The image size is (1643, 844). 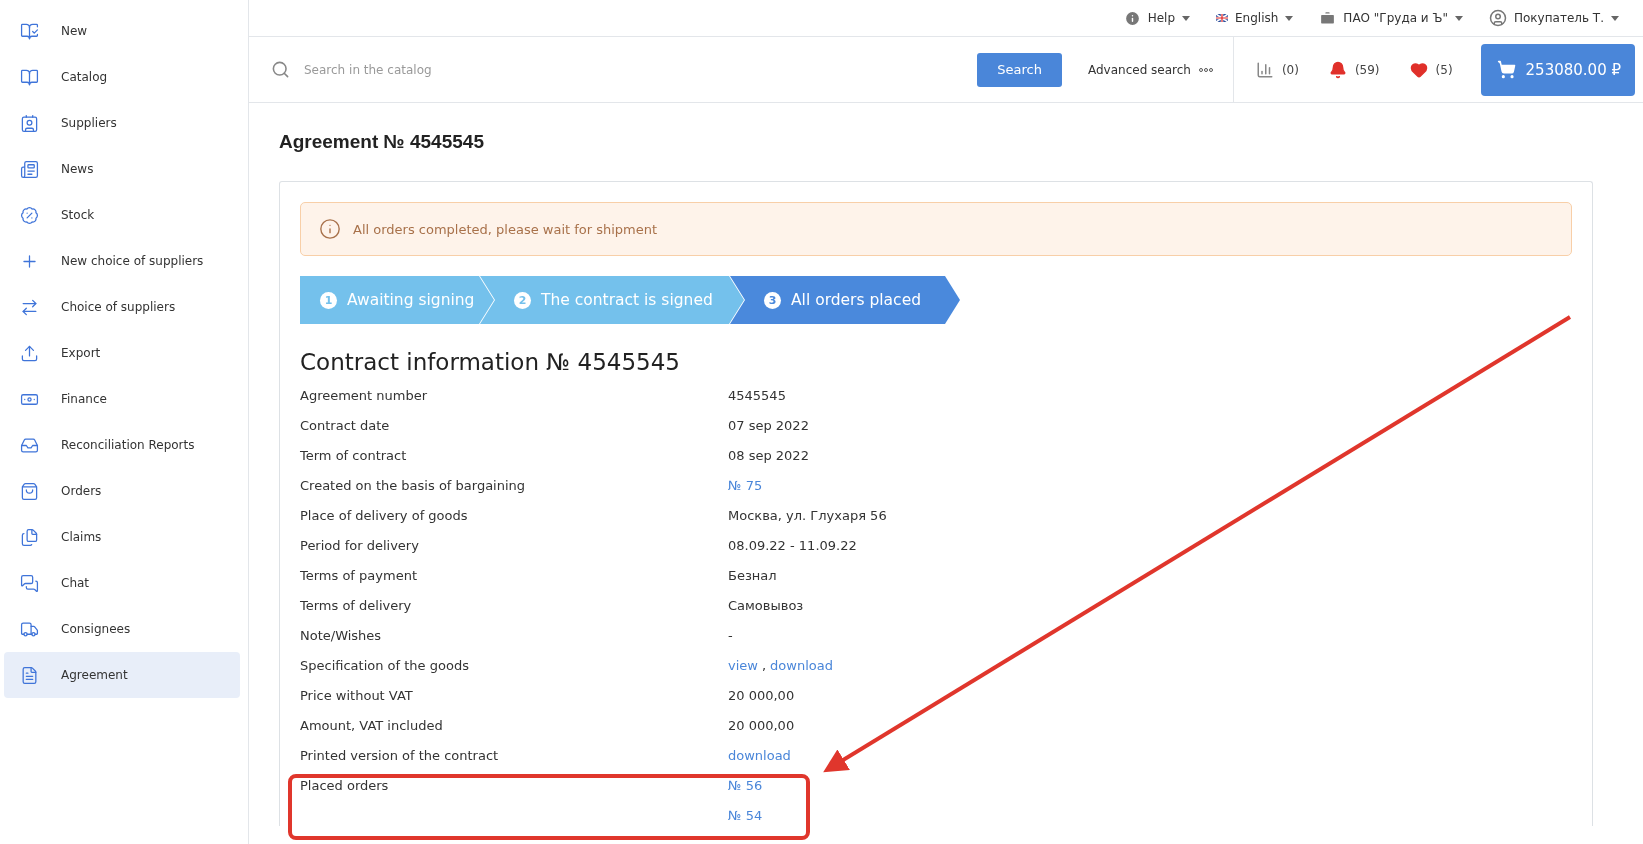 I want to click on field-value: Безнал, so click(x=752, y=576).